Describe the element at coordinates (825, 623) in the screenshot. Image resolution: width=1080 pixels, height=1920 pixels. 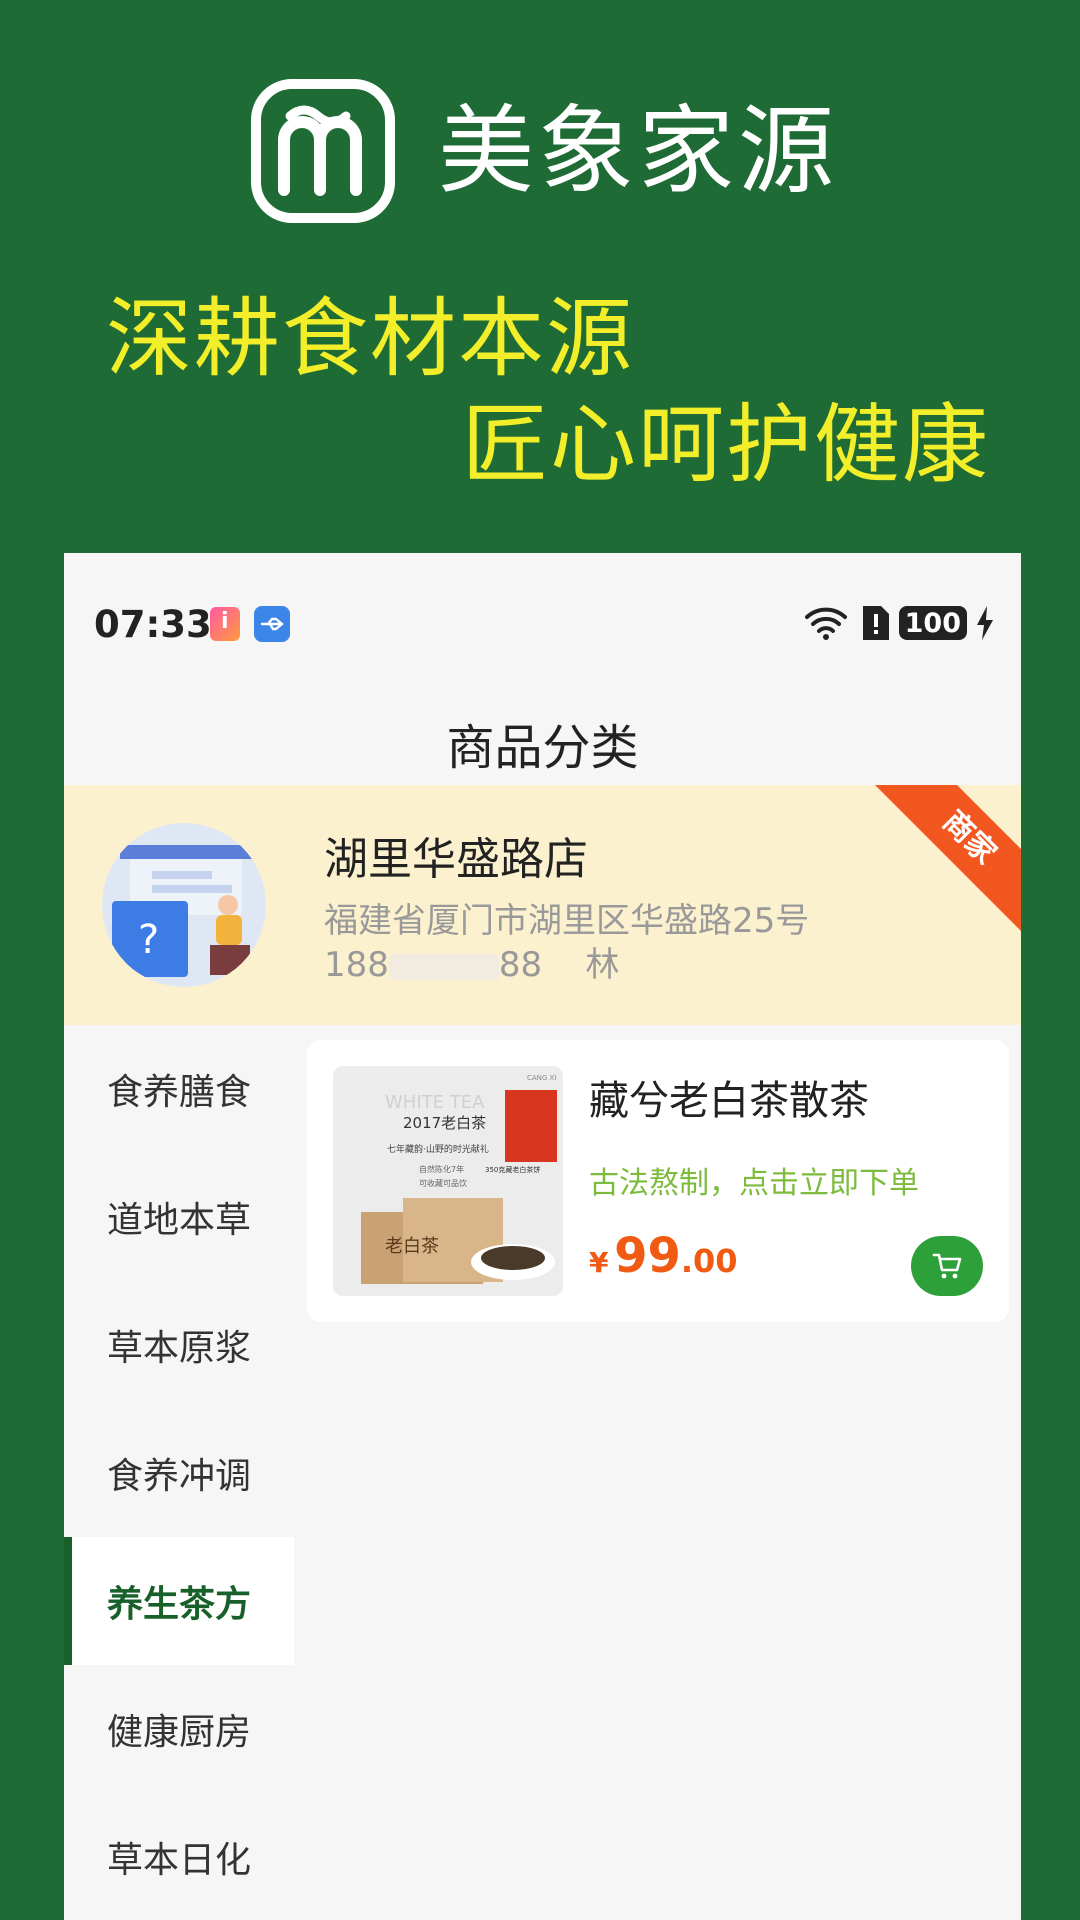
I see `wifi-icon` at that location.